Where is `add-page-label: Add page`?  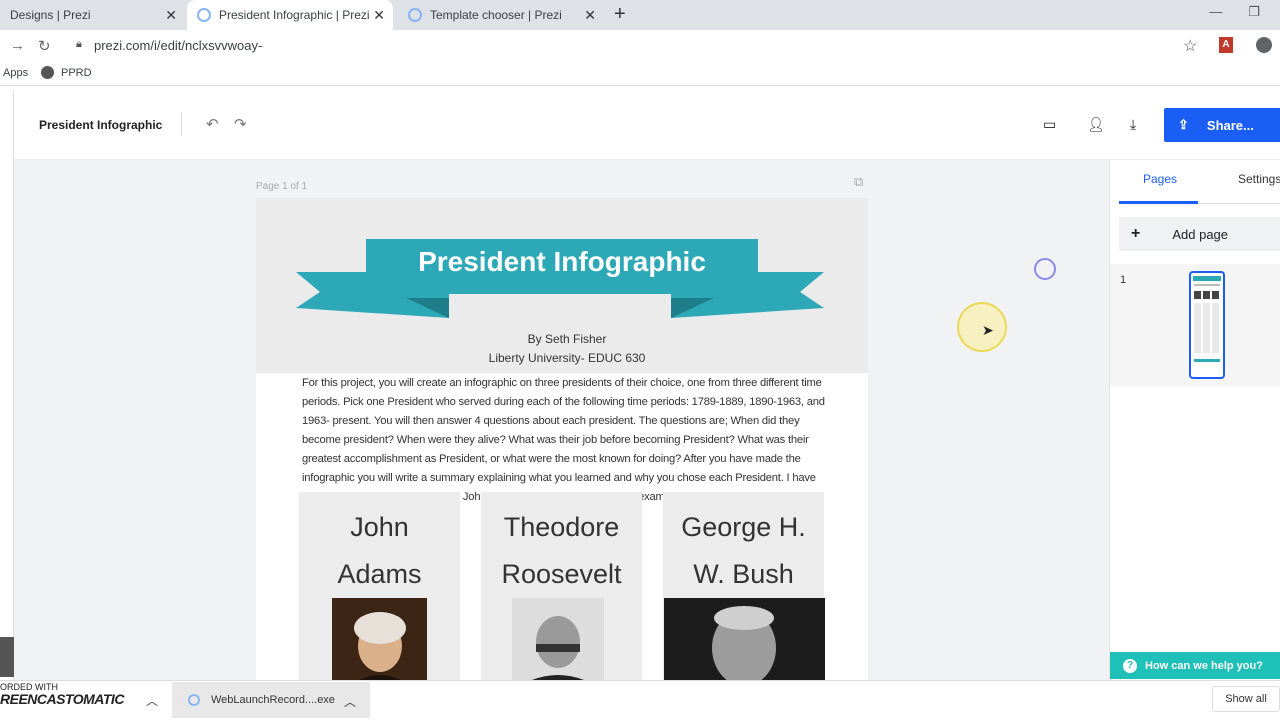
add-page-label: Add page is located at coordinates (1200, 234).